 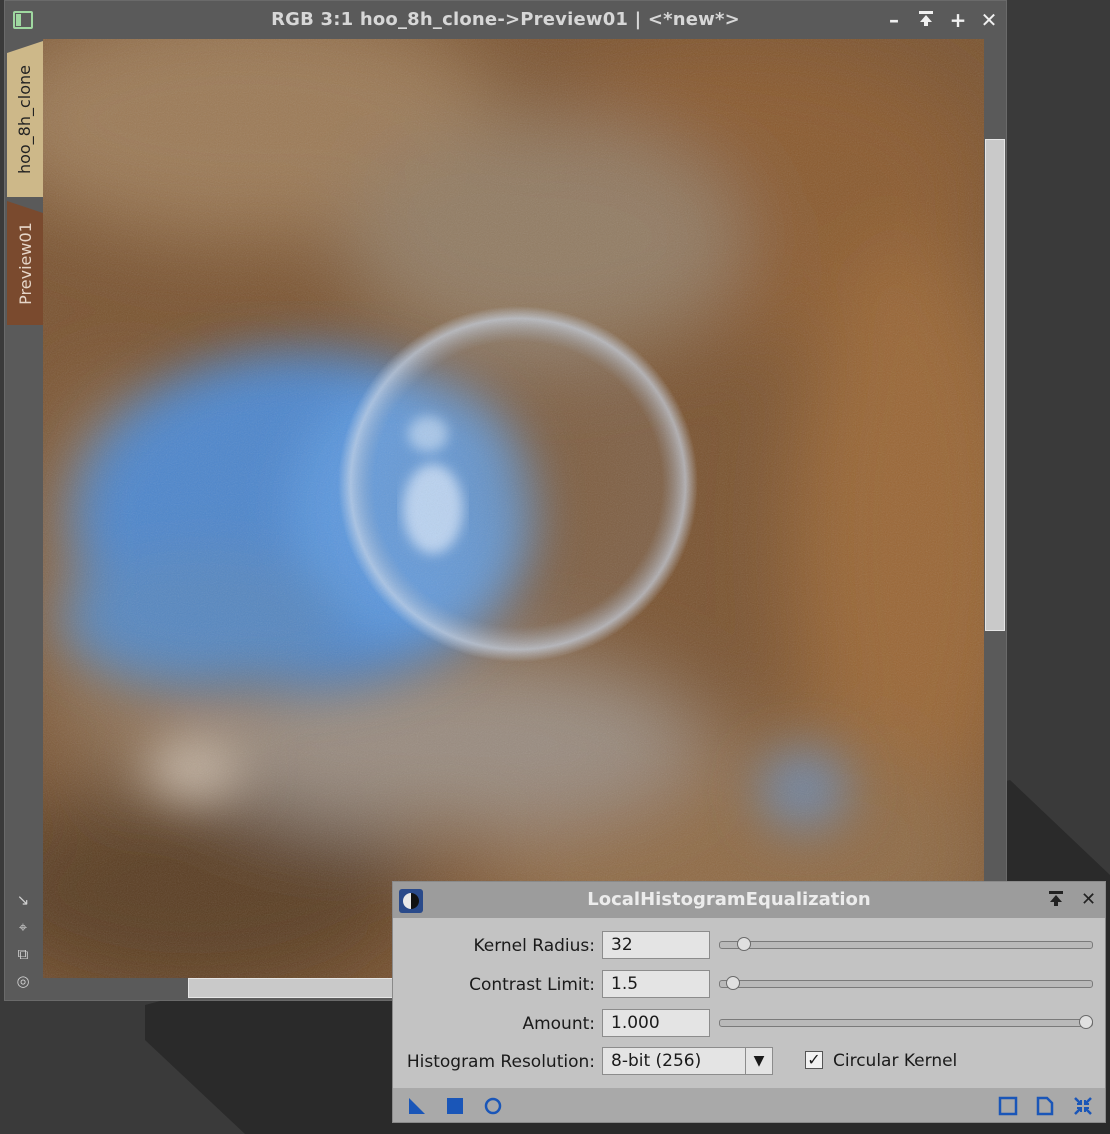 What do you see at coordinates (656, 945) in the screenshot?
I see `kernel-radius-field: 32` at bounding box center [656, 945].